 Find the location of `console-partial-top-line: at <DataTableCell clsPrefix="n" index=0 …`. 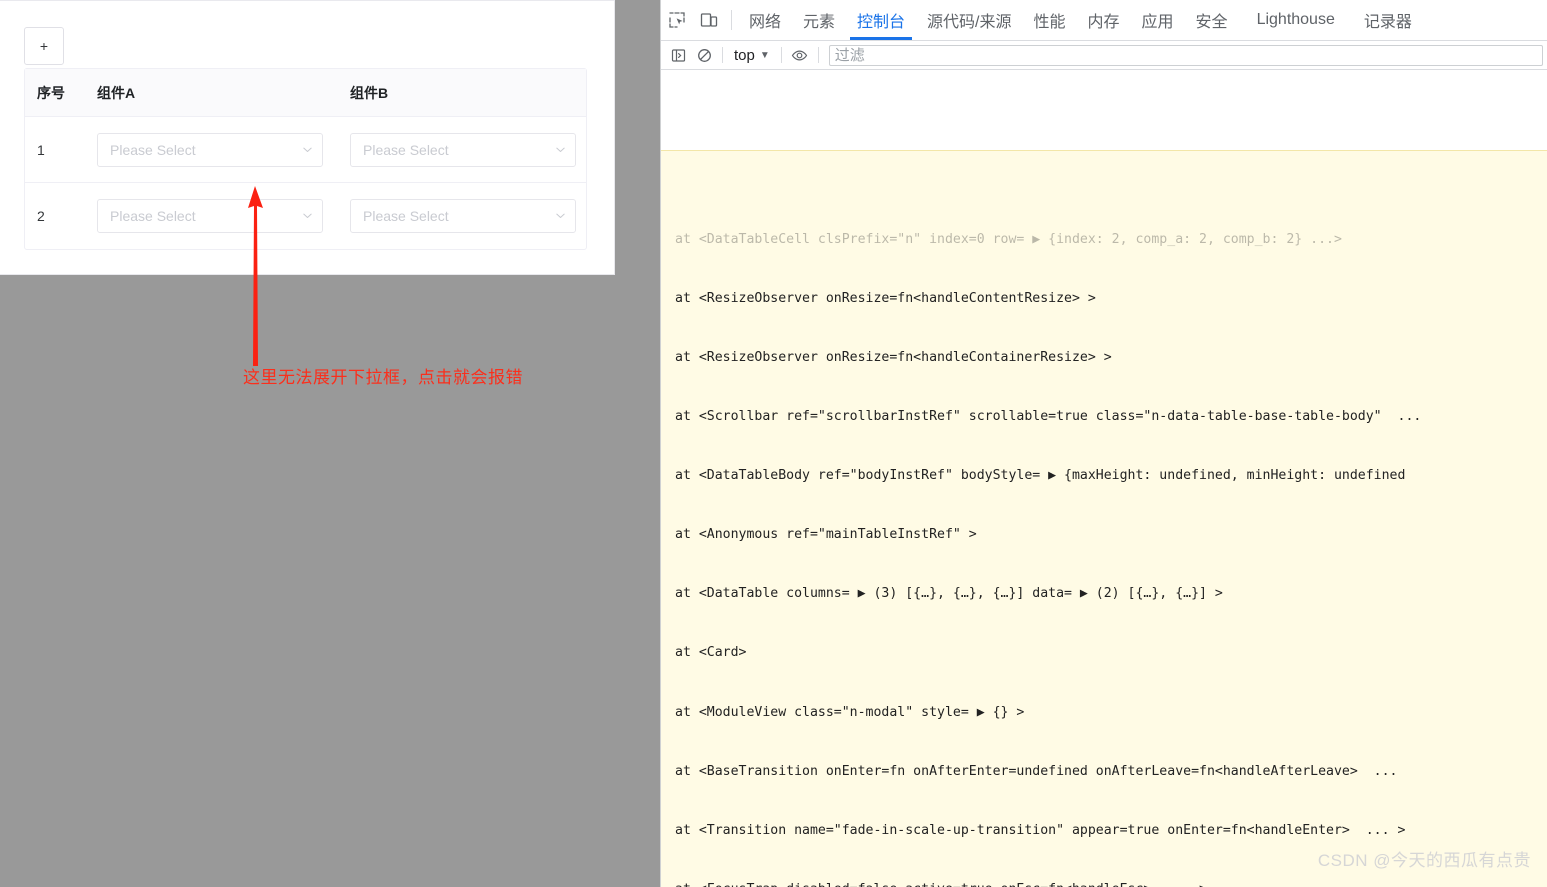

console-partial-top-line: at <DataTableCell clsPrefix="n" index=0 … is located at coordinates (1008, 239).